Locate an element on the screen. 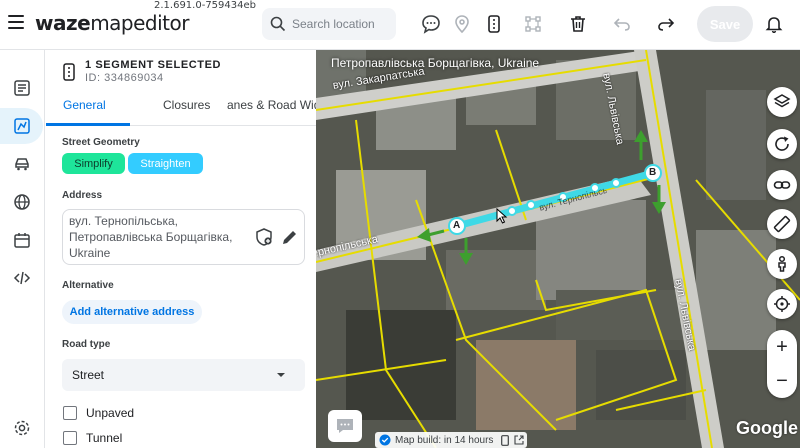 This screenshot has width=800, height=448. node-a-label: A is located at coordinates (457, 225).